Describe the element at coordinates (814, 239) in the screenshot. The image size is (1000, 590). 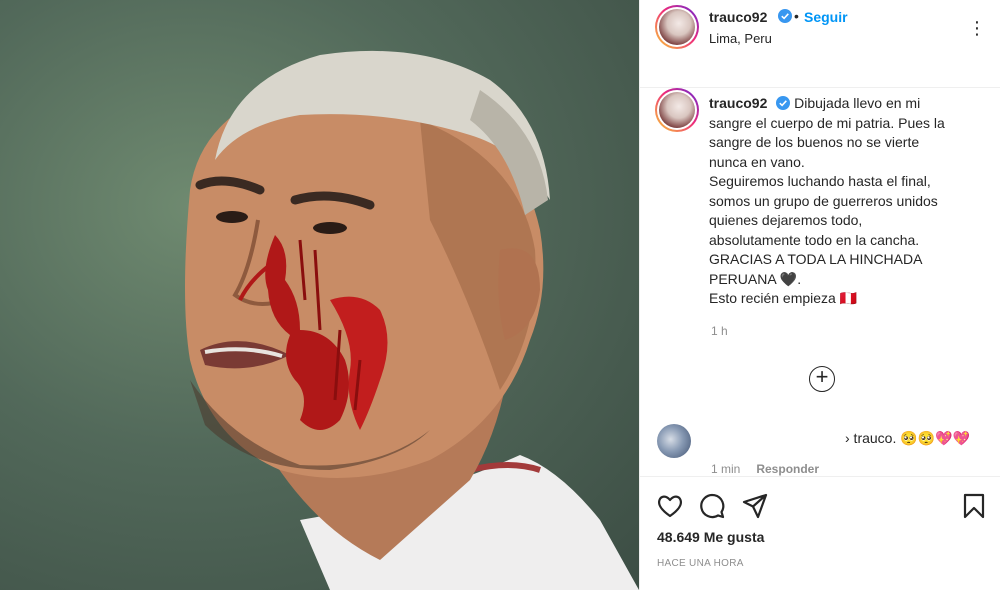
I see `caption-line: absolutamente todo en la cancha.` at that location.